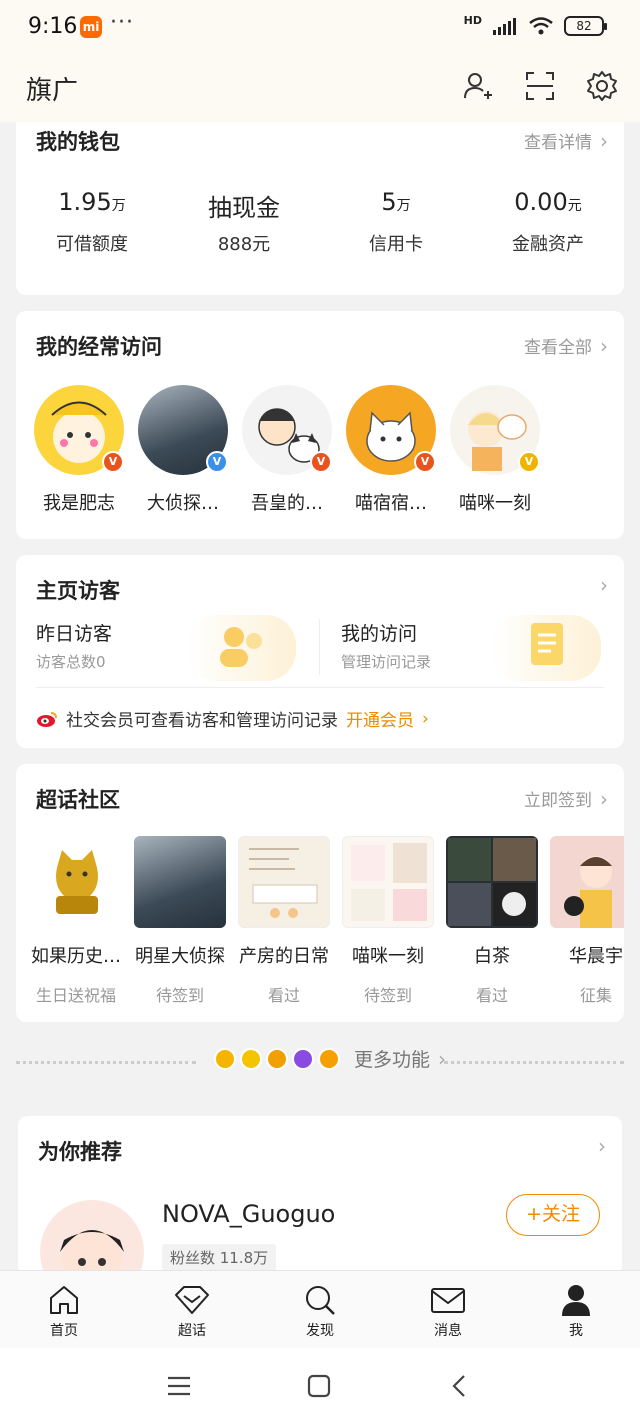  Describe the element at coordinates (92, 244) in the screenshot. I see `wallet-label: 可借额度` at that location.